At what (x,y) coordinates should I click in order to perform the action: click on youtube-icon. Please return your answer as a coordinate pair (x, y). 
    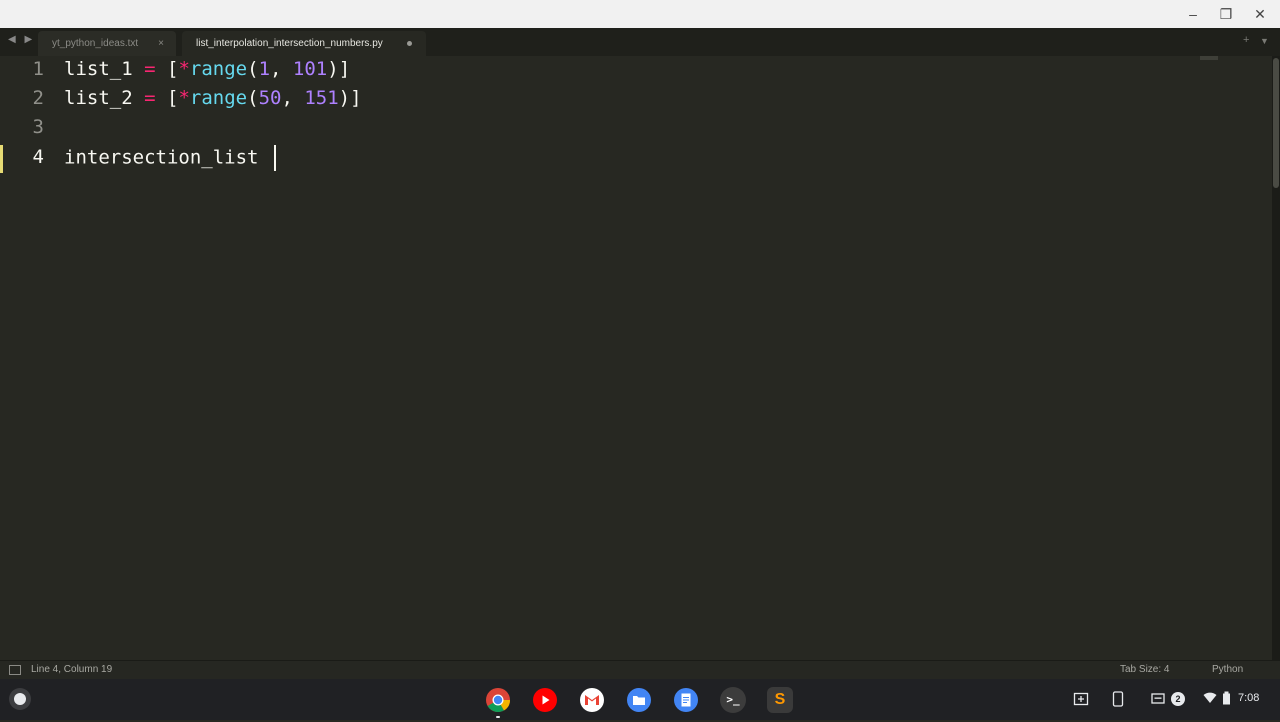
    Looking at the image, I should click on (545, 700).